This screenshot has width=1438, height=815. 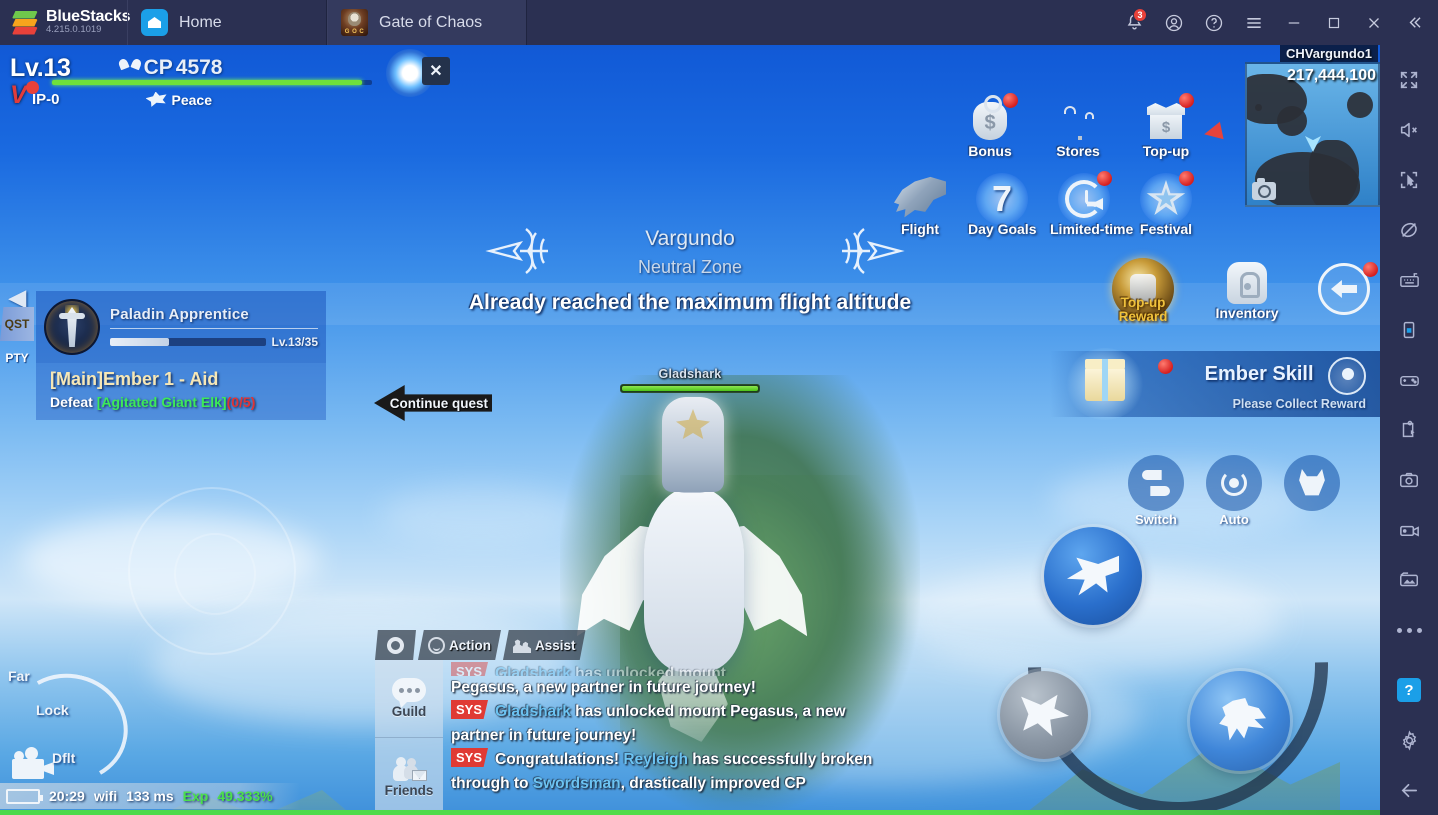 What do you see at coordinates (74, 29) in the screenshot?
I see `brand-version: 4.215.0.1019` at bounding box center [74, 29].